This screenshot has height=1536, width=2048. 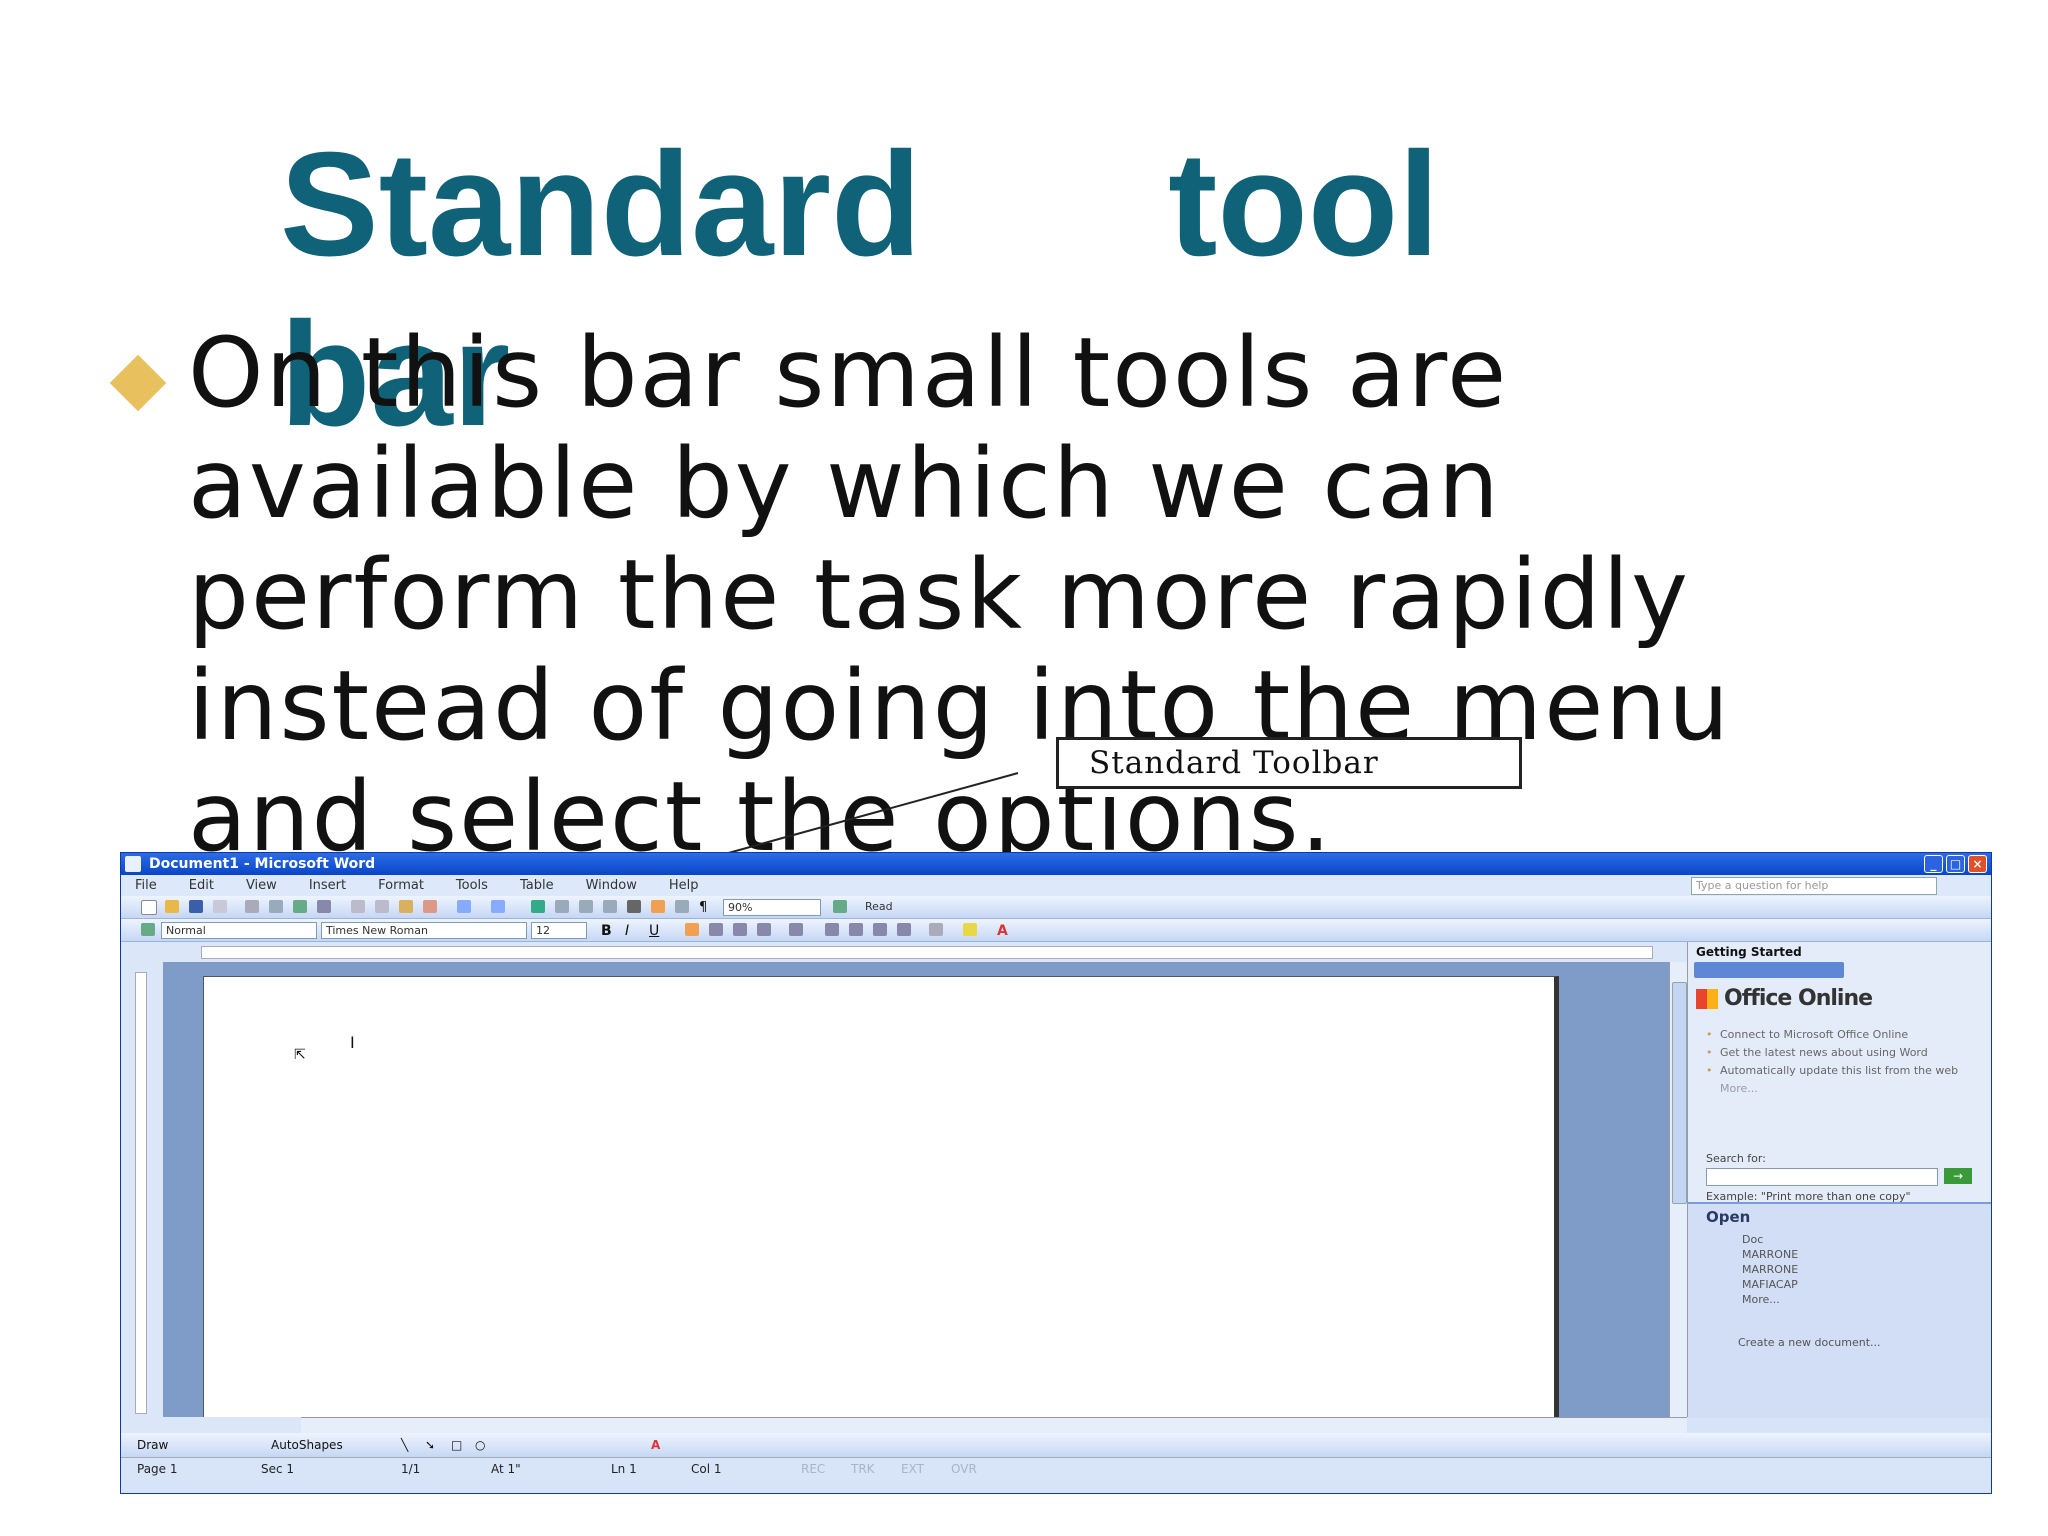 I want to click on tables-borders-icon, so click(x=562, y=906).